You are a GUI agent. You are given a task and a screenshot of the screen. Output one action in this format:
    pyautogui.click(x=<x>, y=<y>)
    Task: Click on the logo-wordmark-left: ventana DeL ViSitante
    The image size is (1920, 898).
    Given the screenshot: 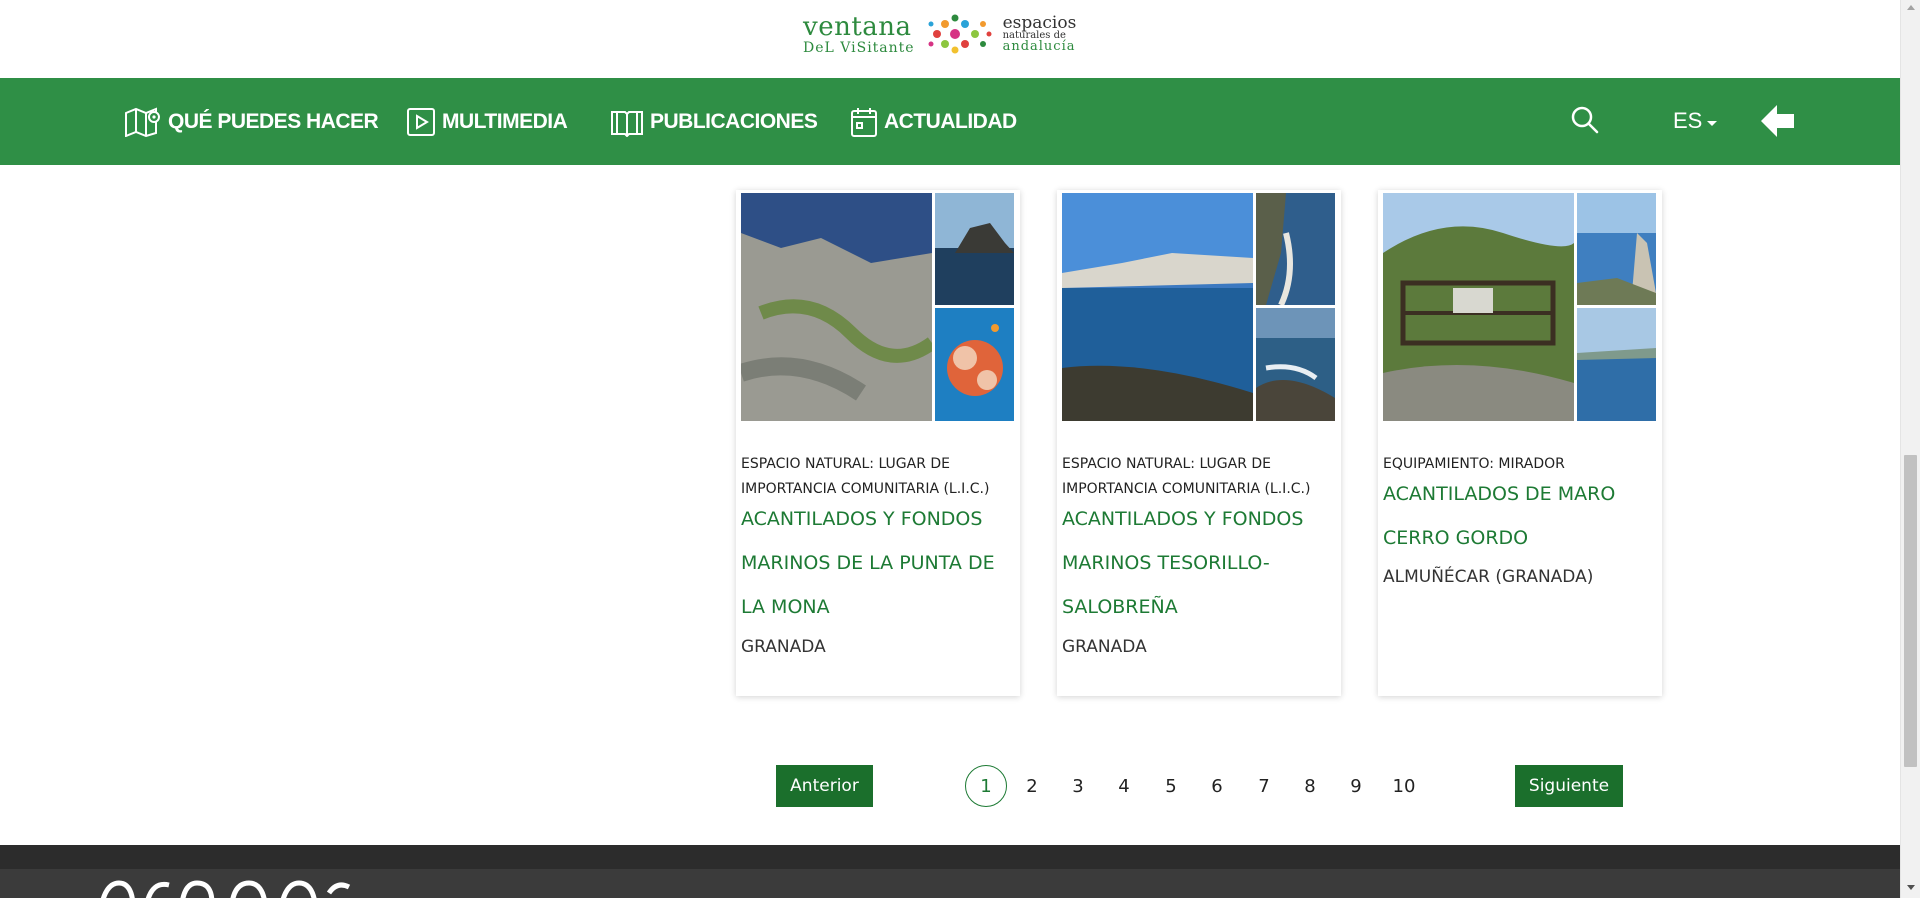 What is the action you would take?
    pyautogui.click(x=859, y=34)
    